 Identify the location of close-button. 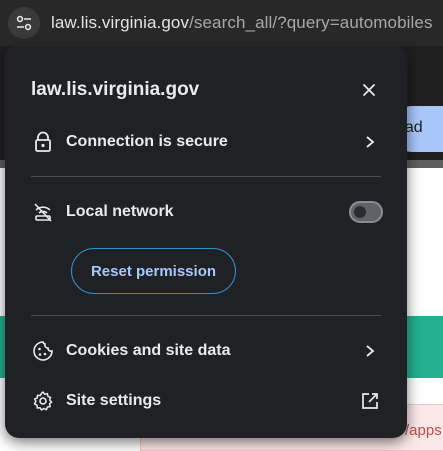
(369, 90).